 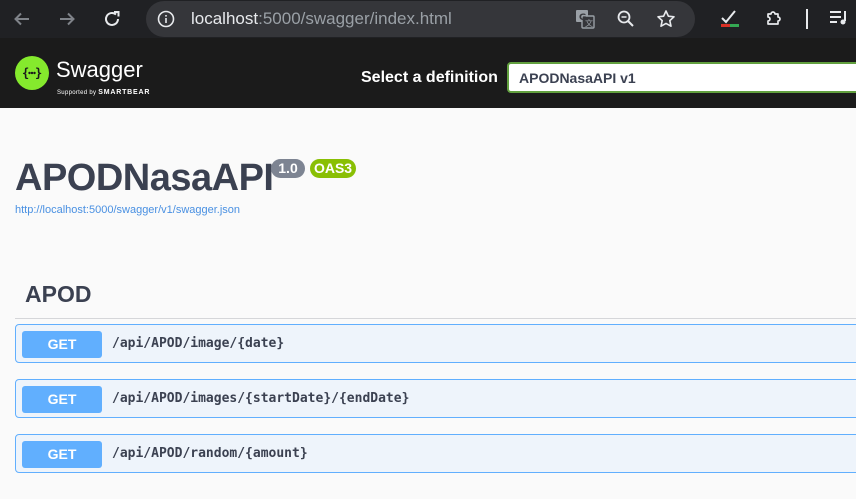 What do you see at coordinates (435, 318) in the screenshot?
I see `tag-divider` at bounding box center [435, 318].